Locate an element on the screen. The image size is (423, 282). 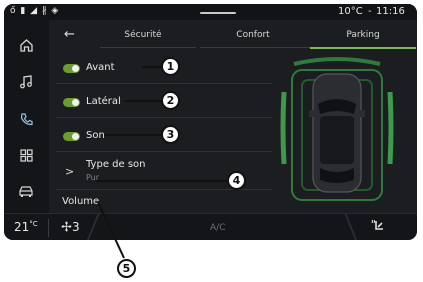
home-icon is located at coordinates (26, 45).